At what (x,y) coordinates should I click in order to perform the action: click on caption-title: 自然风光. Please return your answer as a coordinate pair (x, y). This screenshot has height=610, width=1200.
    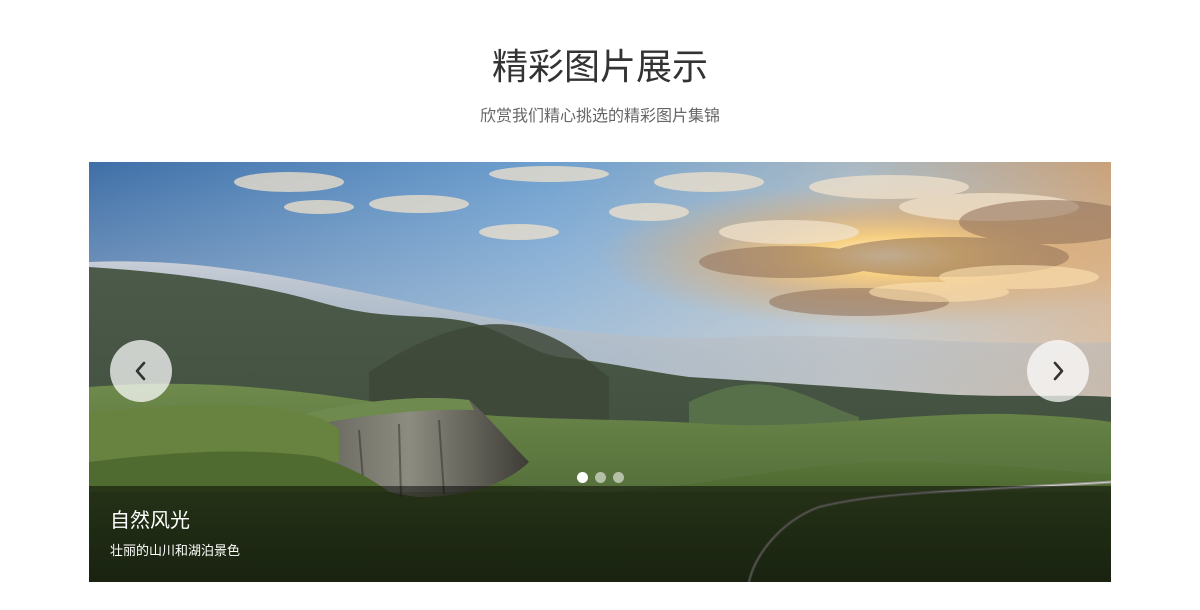
    Looking at the image, I should click on (150, 520).